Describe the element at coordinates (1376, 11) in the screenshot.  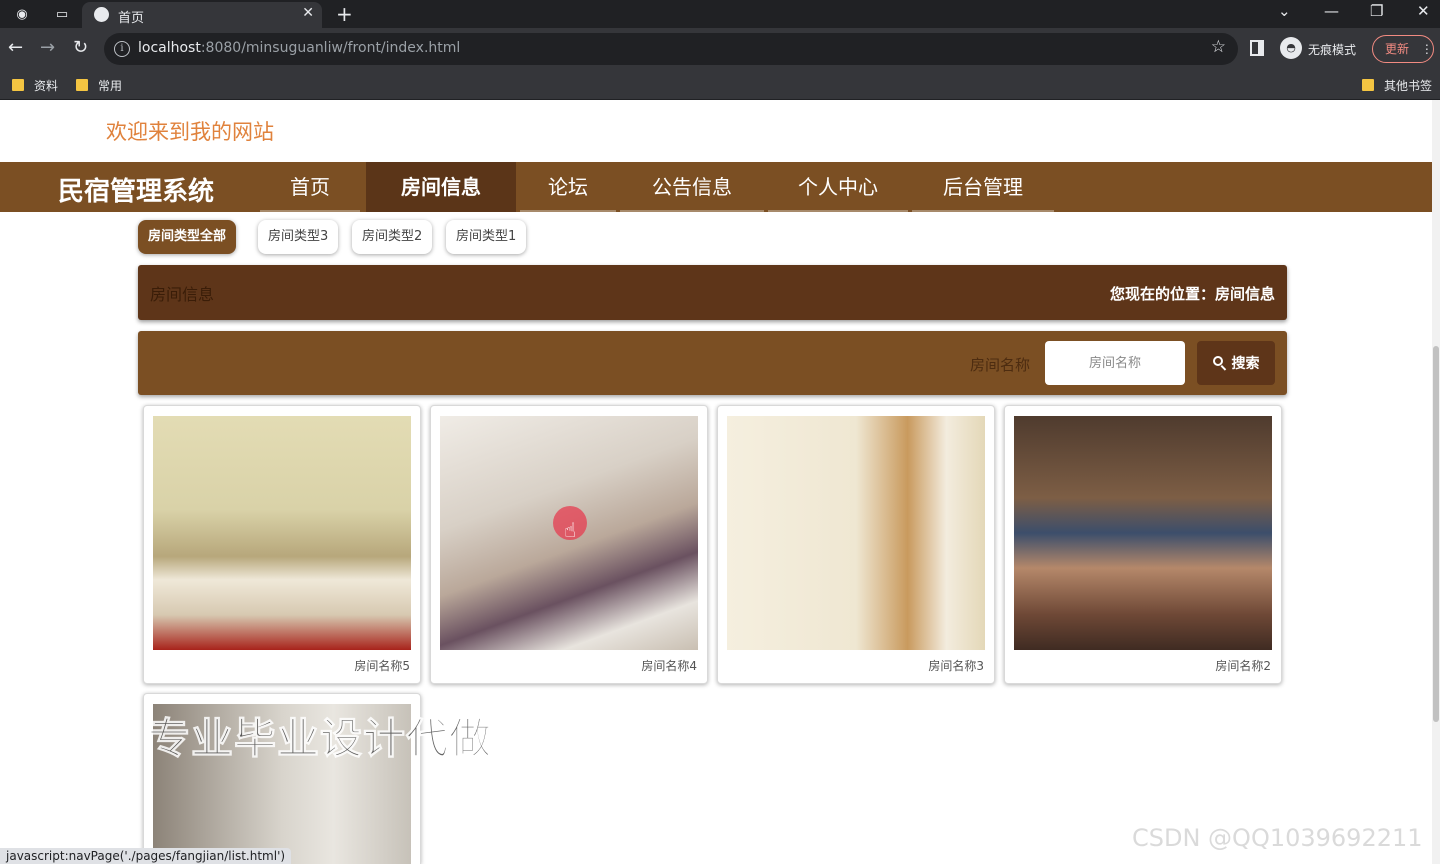
I see `restore-icon: ❐` at that location.